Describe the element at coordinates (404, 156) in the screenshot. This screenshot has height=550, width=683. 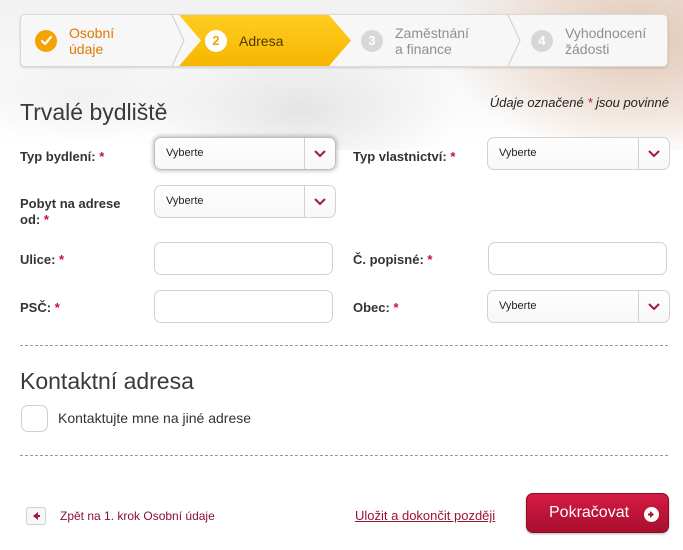
I see `ownership-type-label: Typ vlastnictví: *` at that location.